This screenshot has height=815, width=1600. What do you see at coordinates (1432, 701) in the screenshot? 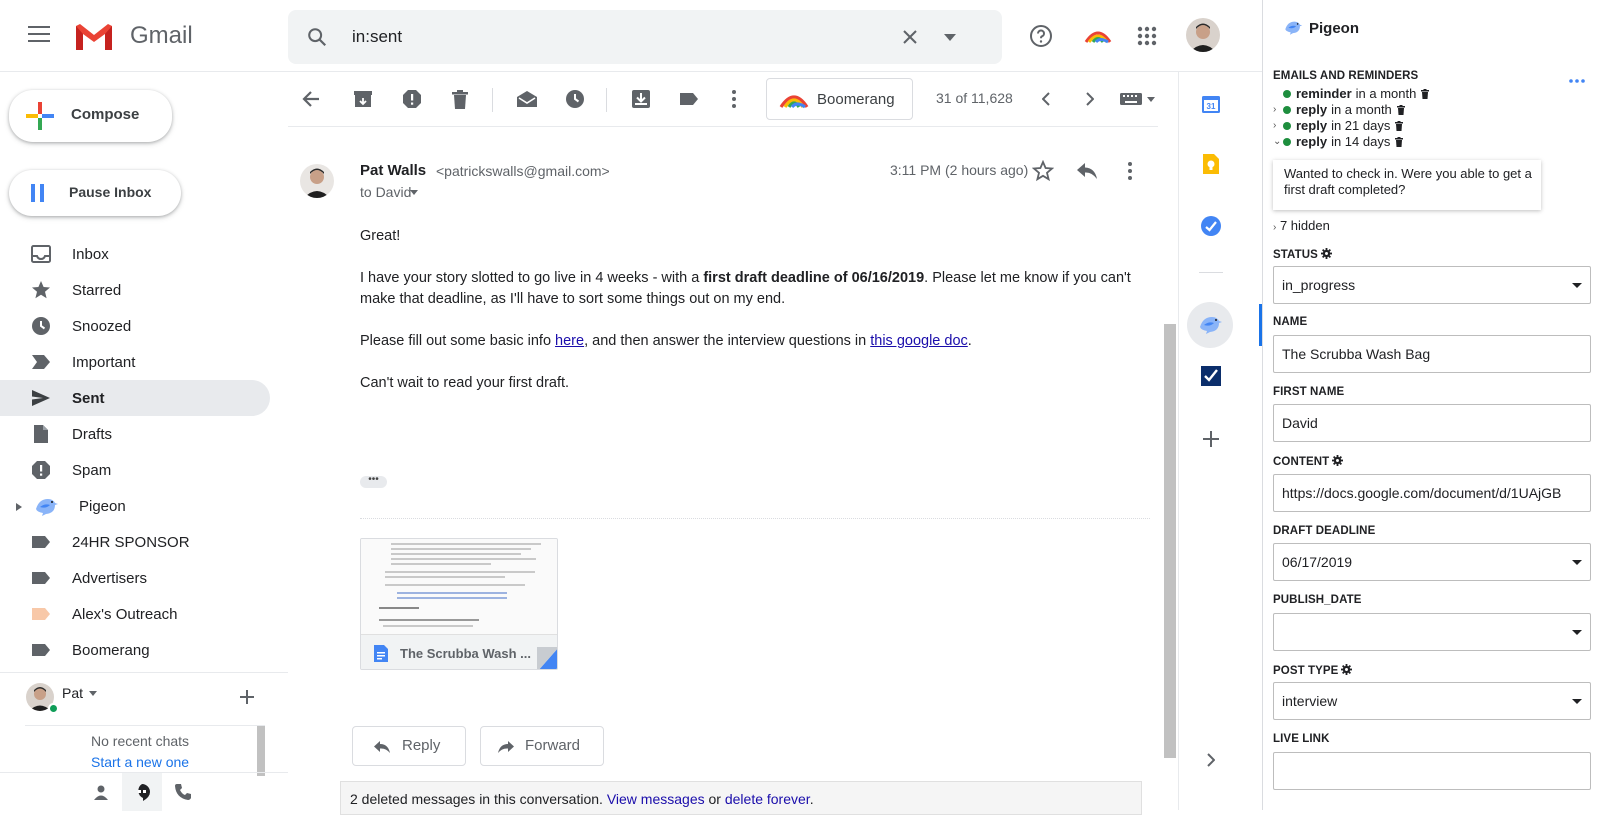
I see `post-type-select: interview` at bounding box center [1432, 701].